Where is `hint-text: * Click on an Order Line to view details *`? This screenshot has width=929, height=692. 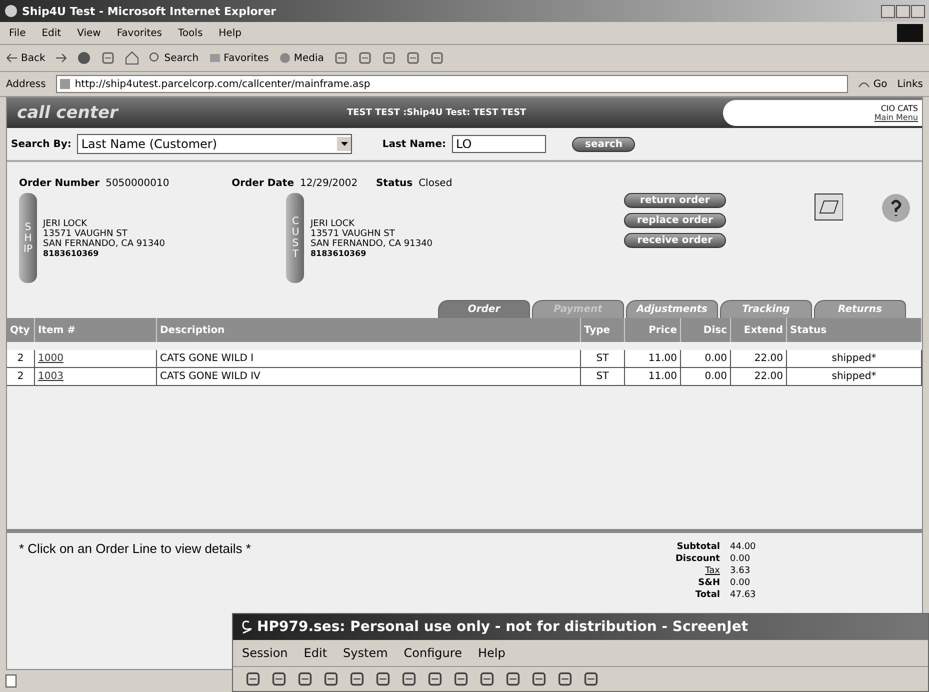
hint-text: * Click on an Order Line to view details * is located at coordinates (135, 548).